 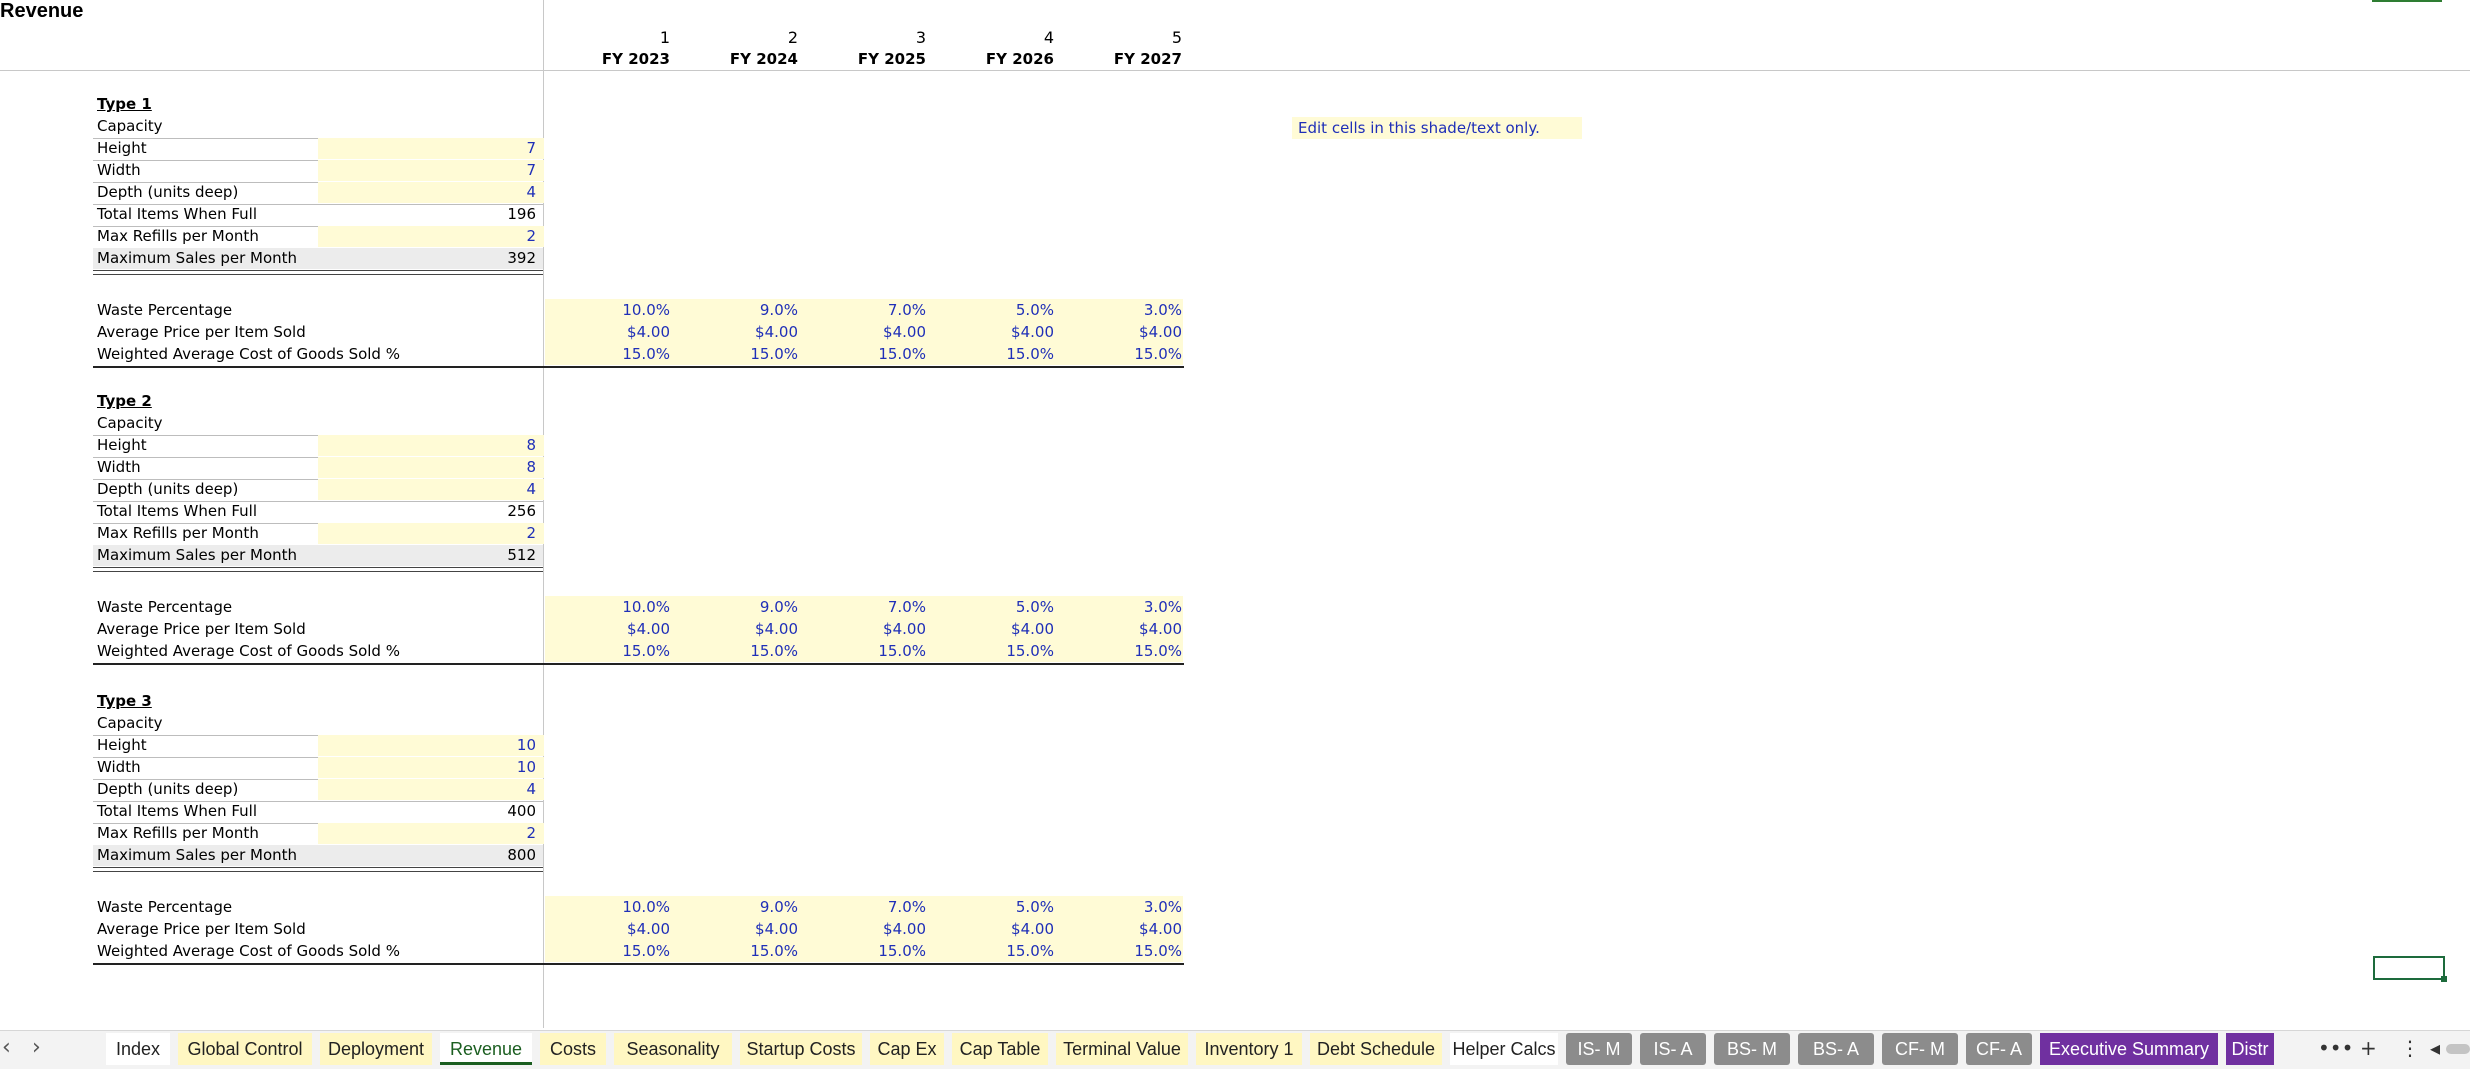 I want to click on type-heading: Type 3, so click(x=124, y=701).